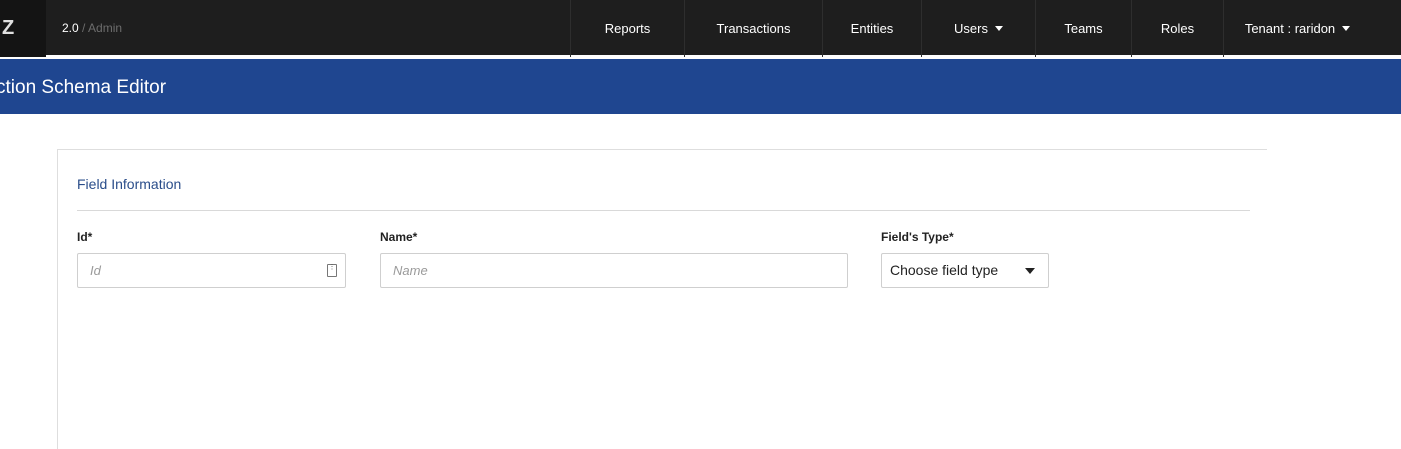 Image resolution: width=1401 pixels, height=449 pixels. I want to click on id-field-wrapper: ⋮, so click(211, 270).